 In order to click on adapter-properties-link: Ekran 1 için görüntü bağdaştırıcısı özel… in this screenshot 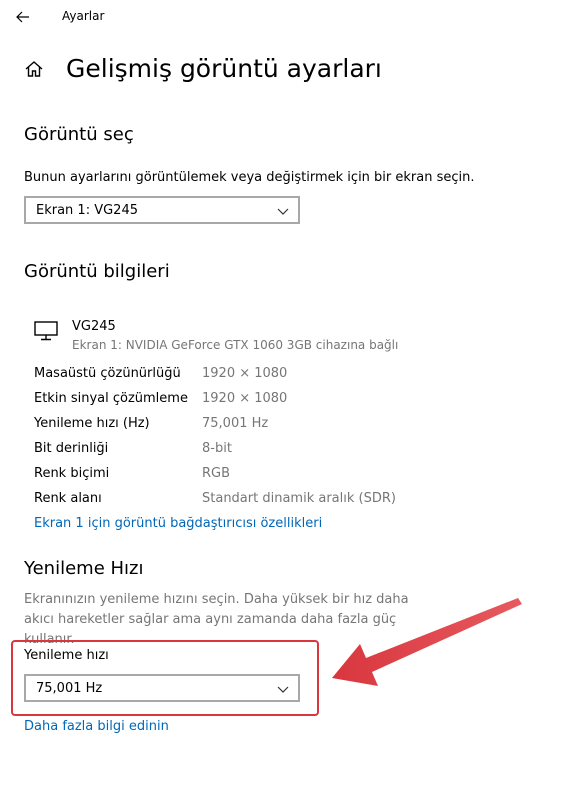, I will do `click(178, 523)`.